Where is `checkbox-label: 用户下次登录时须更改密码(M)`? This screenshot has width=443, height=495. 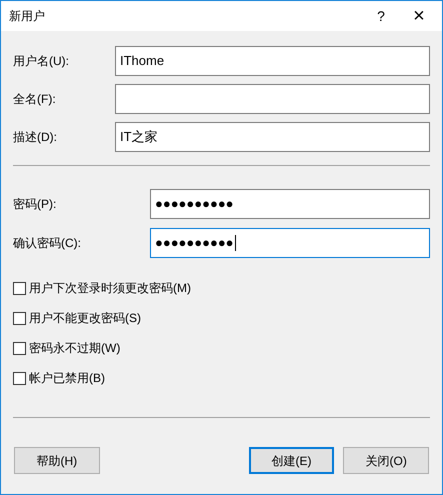
checkbox-label: 用户下次登录时须更改密码(M) is located at coordinates (110, 288).